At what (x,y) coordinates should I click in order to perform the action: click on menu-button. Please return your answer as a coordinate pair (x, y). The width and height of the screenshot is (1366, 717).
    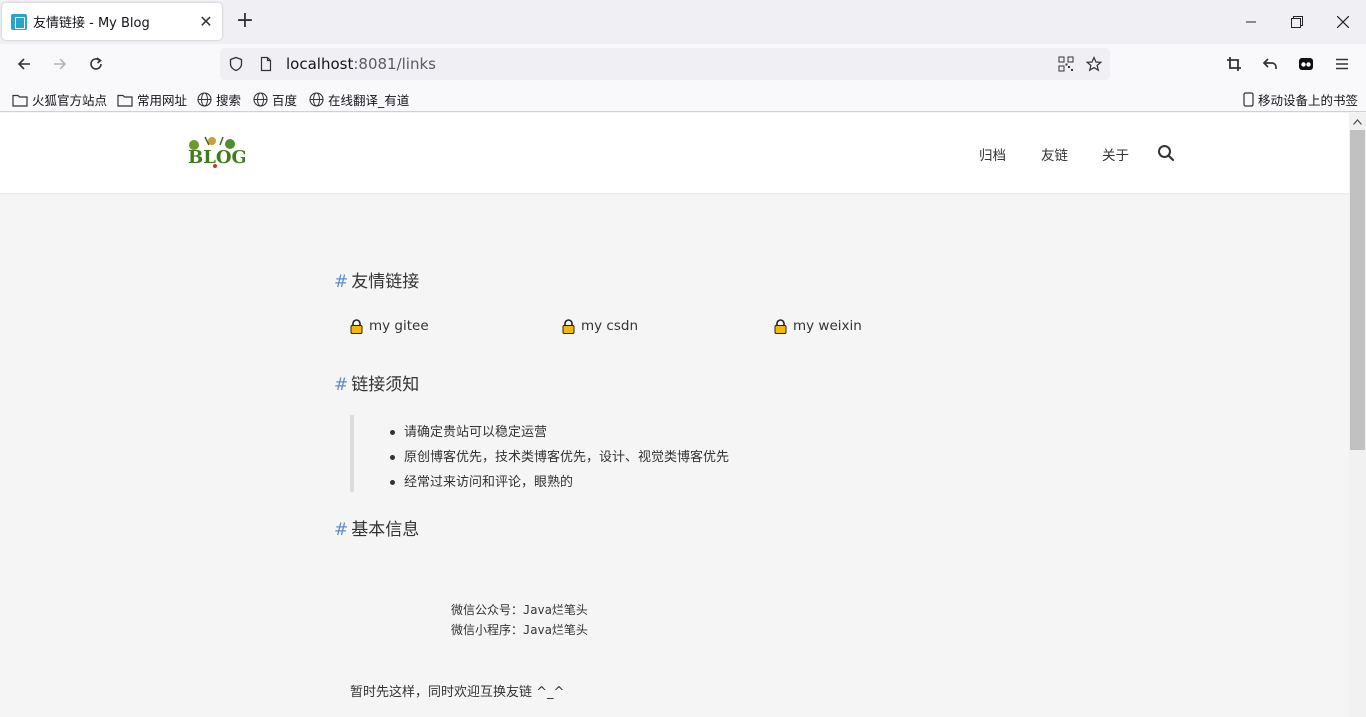
    Looking at the image, I should click on (1342, 64).